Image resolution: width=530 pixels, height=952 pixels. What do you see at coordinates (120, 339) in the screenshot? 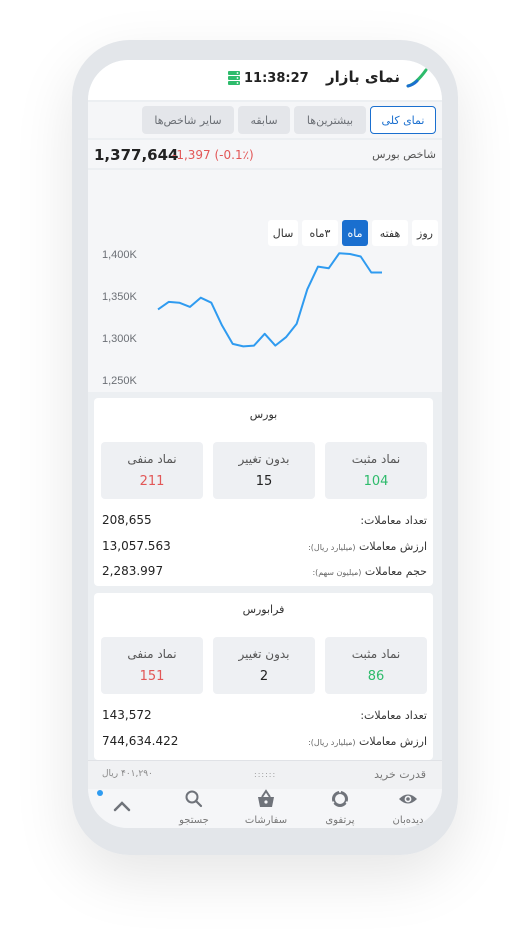
I see `y-tick-label: 1,300K` at bounding box center [120, 339].